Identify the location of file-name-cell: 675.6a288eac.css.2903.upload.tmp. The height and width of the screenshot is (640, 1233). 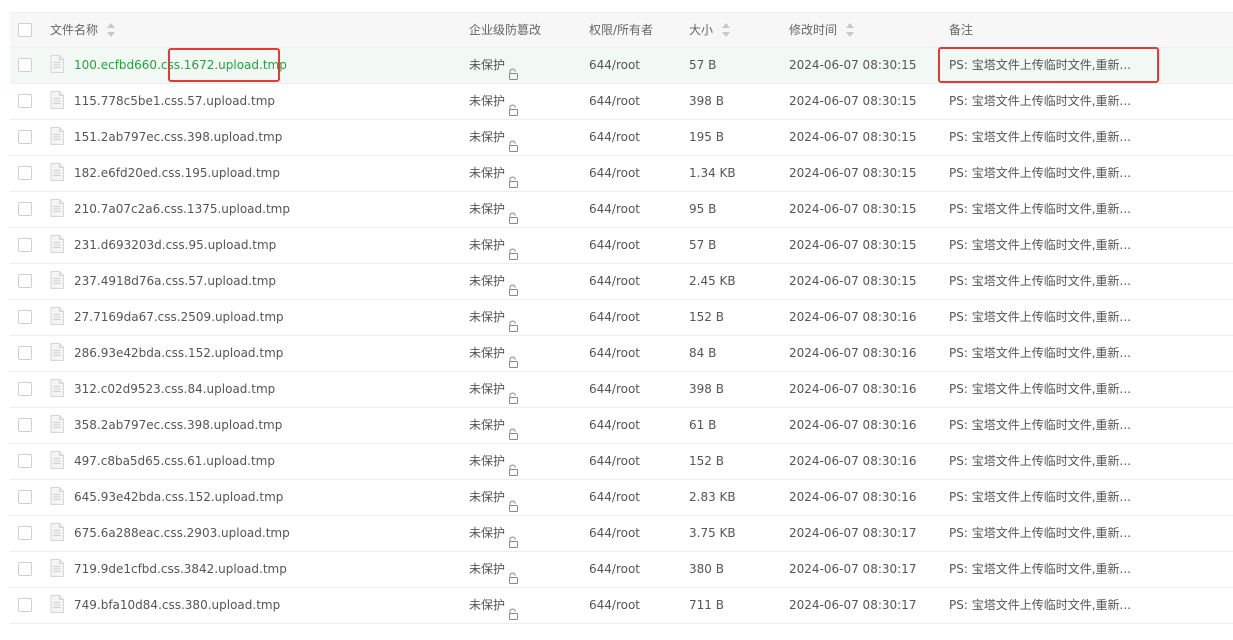
(255, 533).